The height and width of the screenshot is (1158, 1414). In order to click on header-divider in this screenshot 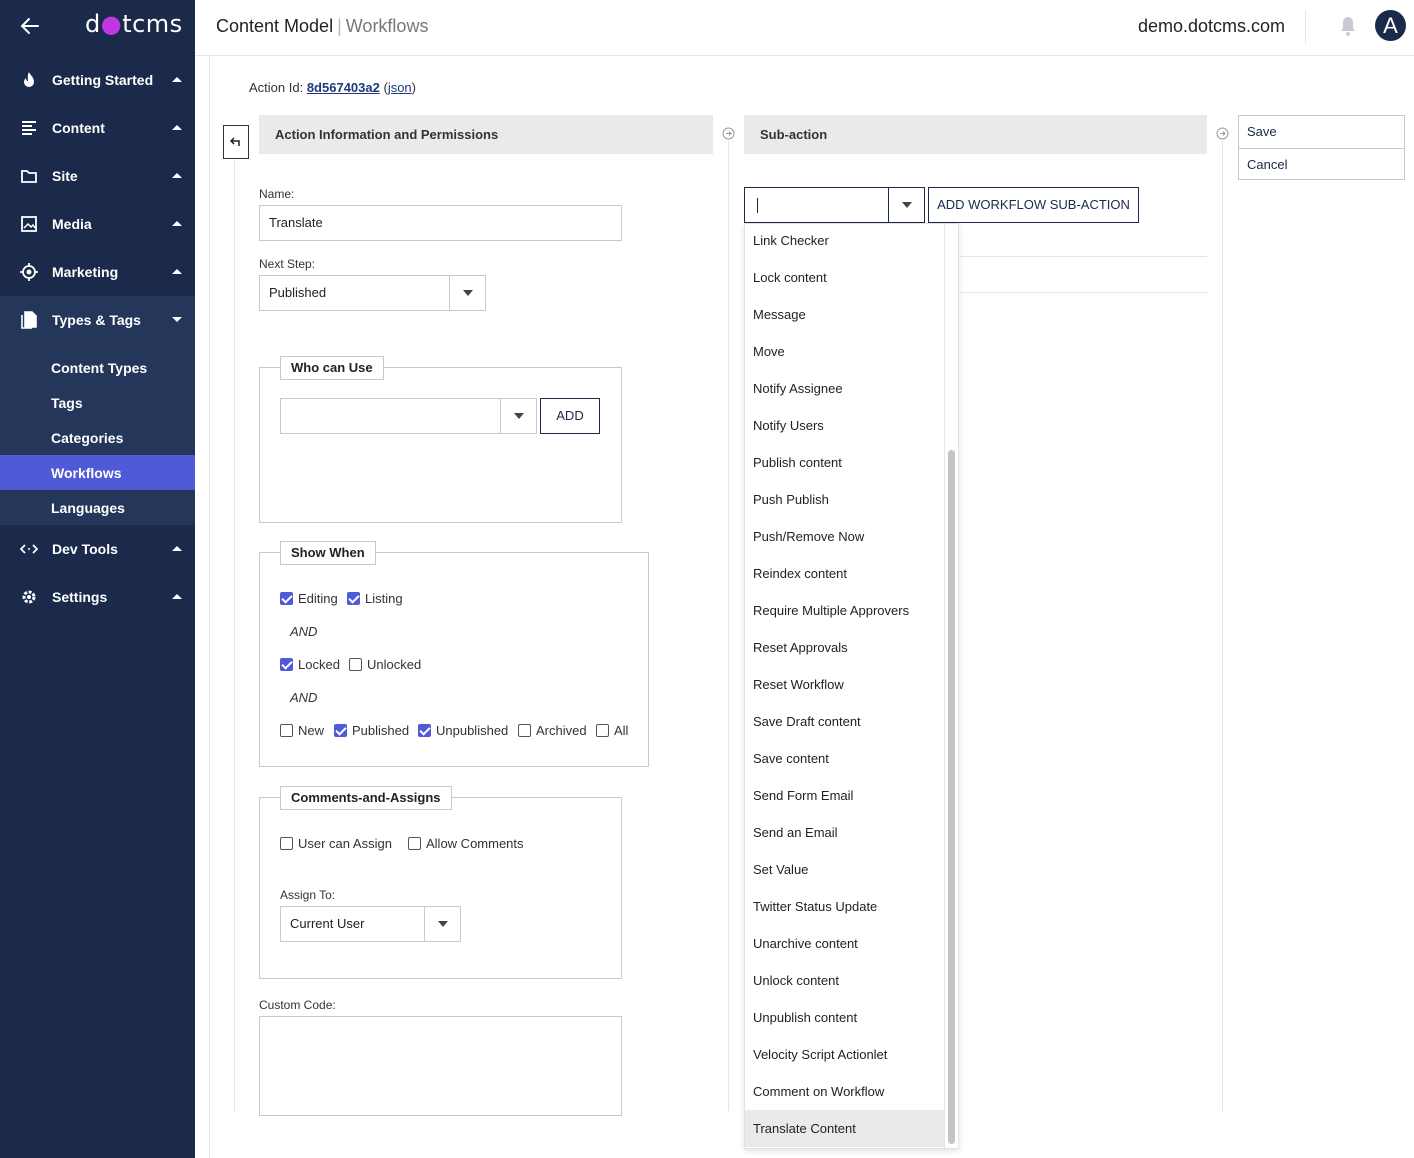, I will do `click(1305, 27)`.